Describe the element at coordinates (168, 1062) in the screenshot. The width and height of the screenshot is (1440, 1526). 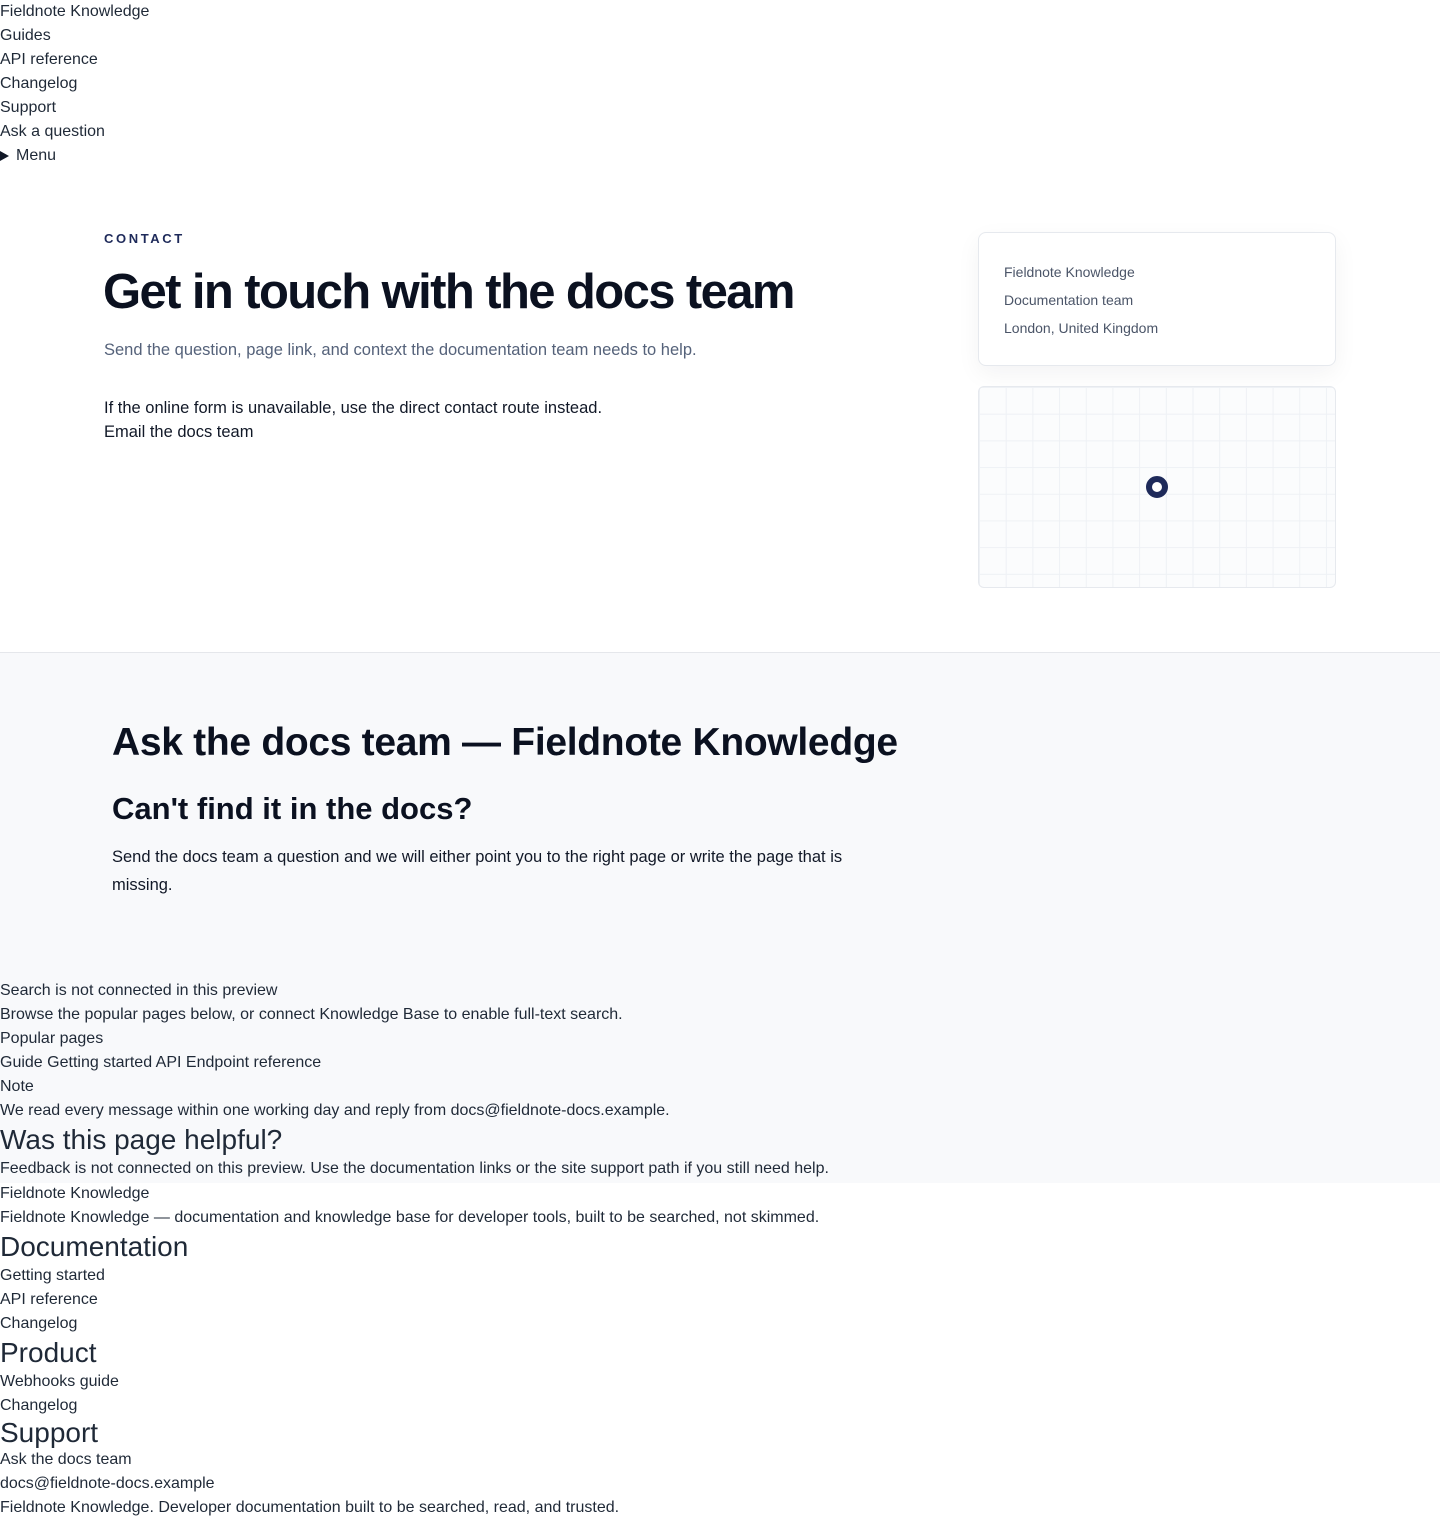
I see `popular-page-tag: API` at that location.